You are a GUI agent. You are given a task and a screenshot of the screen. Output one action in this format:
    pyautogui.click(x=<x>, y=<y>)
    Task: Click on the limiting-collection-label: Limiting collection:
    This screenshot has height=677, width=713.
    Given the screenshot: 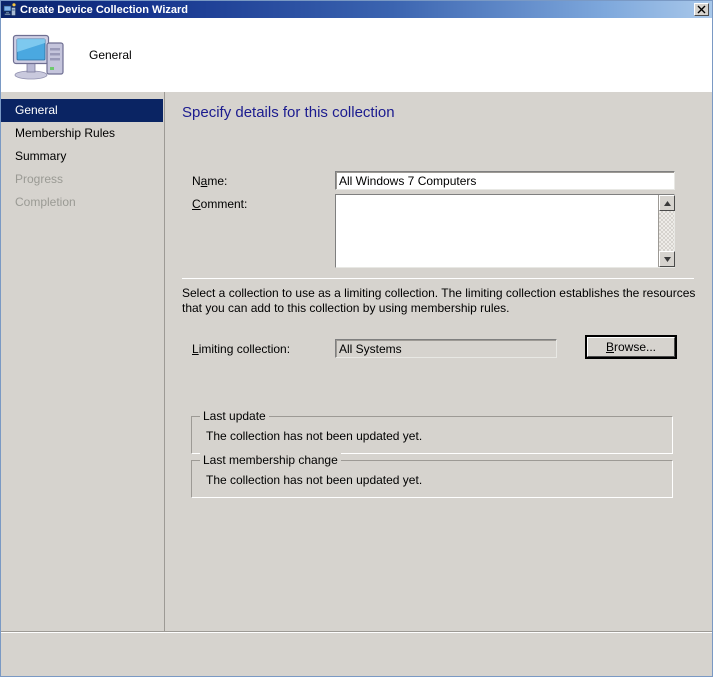 What is the action you would take?
    pyautogui.click(x=241, y=349)
    